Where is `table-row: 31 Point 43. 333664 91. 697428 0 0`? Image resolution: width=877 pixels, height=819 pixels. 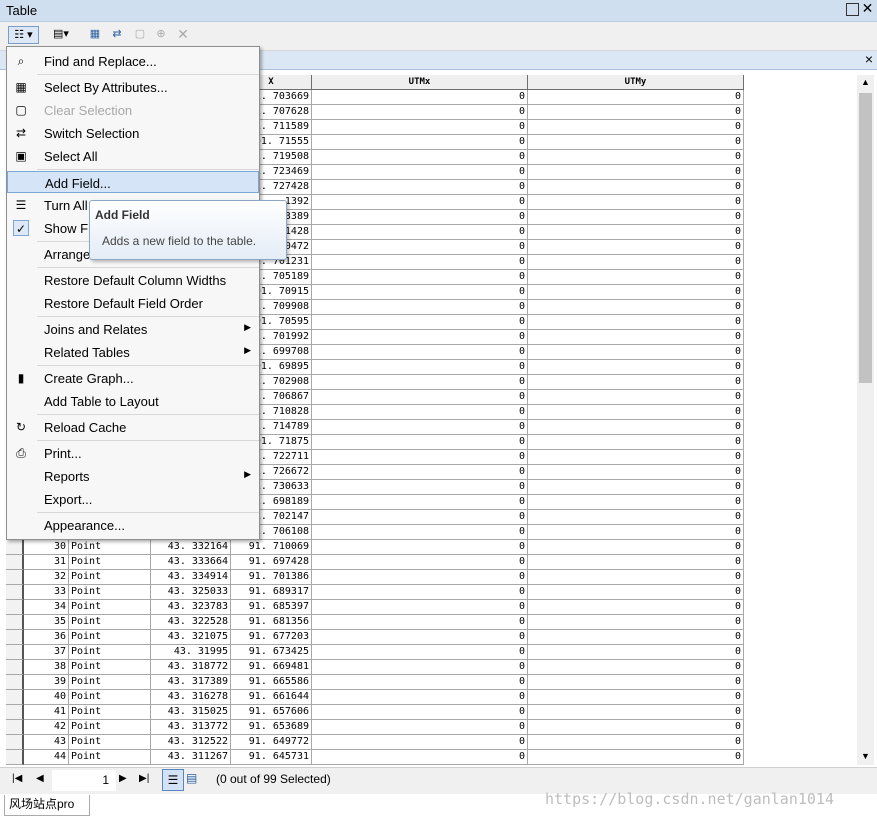 table-row: 31 Point 43. 333664 91. 697428 0 0 is located at coordinates (376, 562).